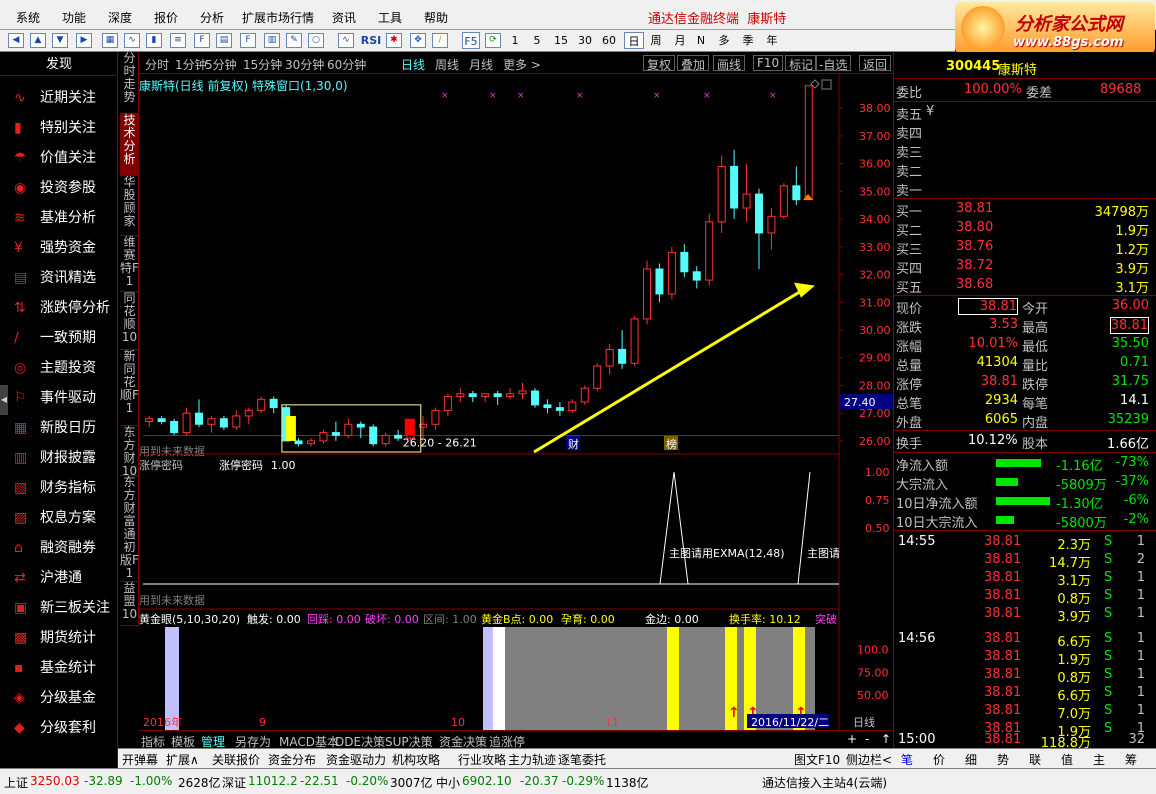 The width and height of the screenshot is (1156, 794). I want to click on indicator-tab-5: DDE决策, so click(360, 741).